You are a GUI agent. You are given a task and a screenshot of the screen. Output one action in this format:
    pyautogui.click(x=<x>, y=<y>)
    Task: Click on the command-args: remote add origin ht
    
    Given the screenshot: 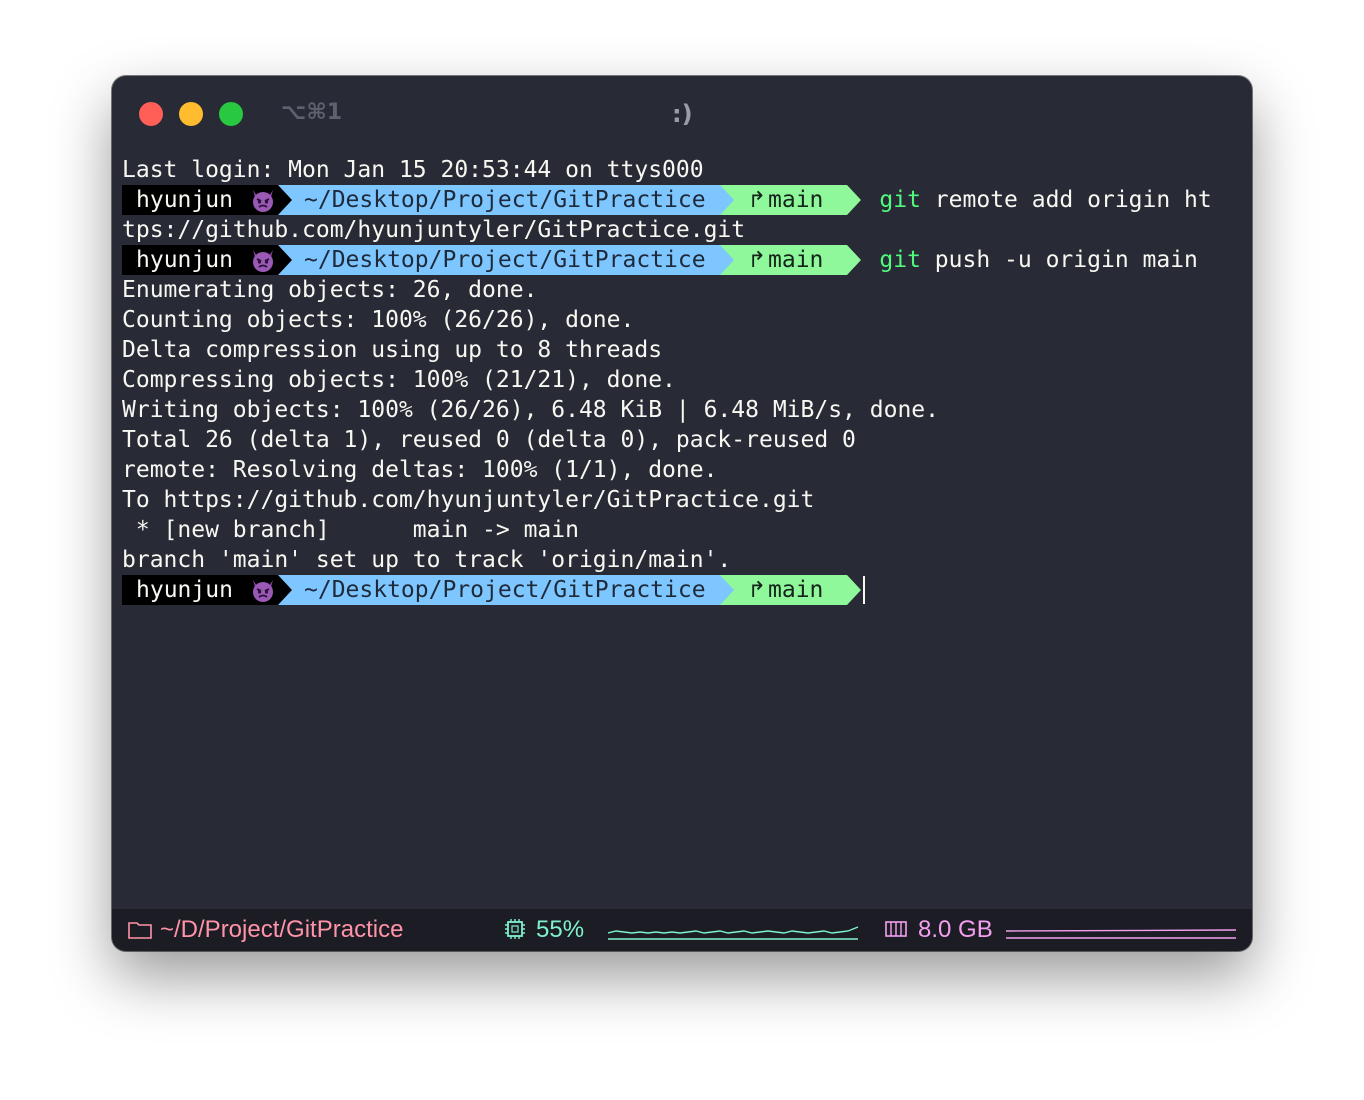 What is the action you would take?
    pyautogui.click(x=1066, y=200)
    